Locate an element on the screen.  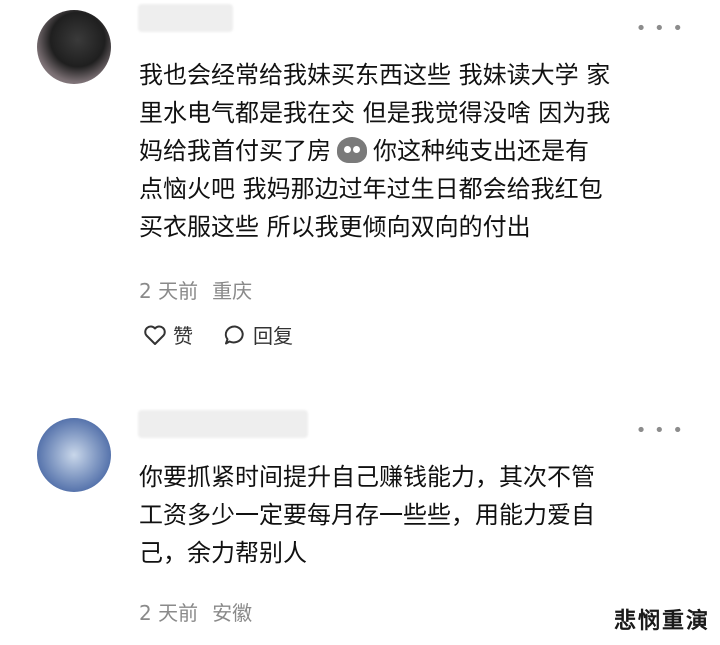
comment-text-line: 妈给我首付买了房 你这种纯支出还是有 is located at coordinates (417, 151).